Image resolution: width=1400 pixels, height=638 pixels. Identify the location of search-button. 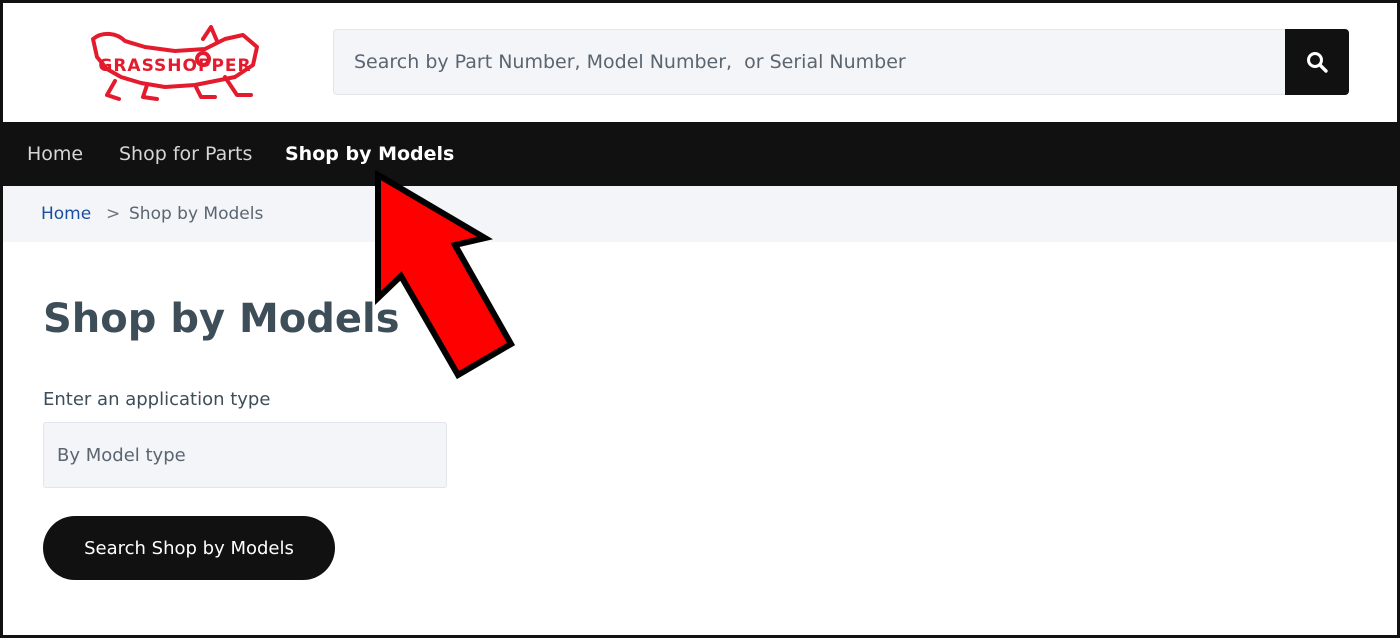
(1317, 62).